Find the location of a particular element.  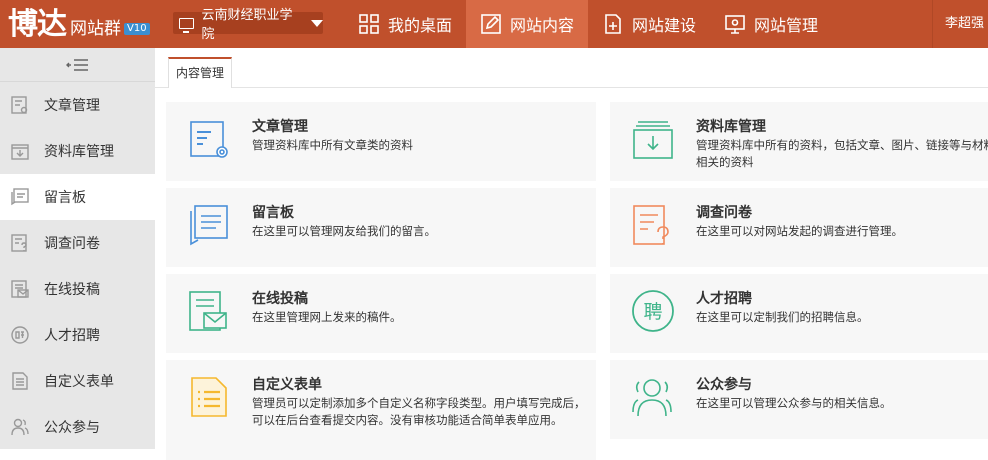

message-board-icon is located at coordinates (209, 225).